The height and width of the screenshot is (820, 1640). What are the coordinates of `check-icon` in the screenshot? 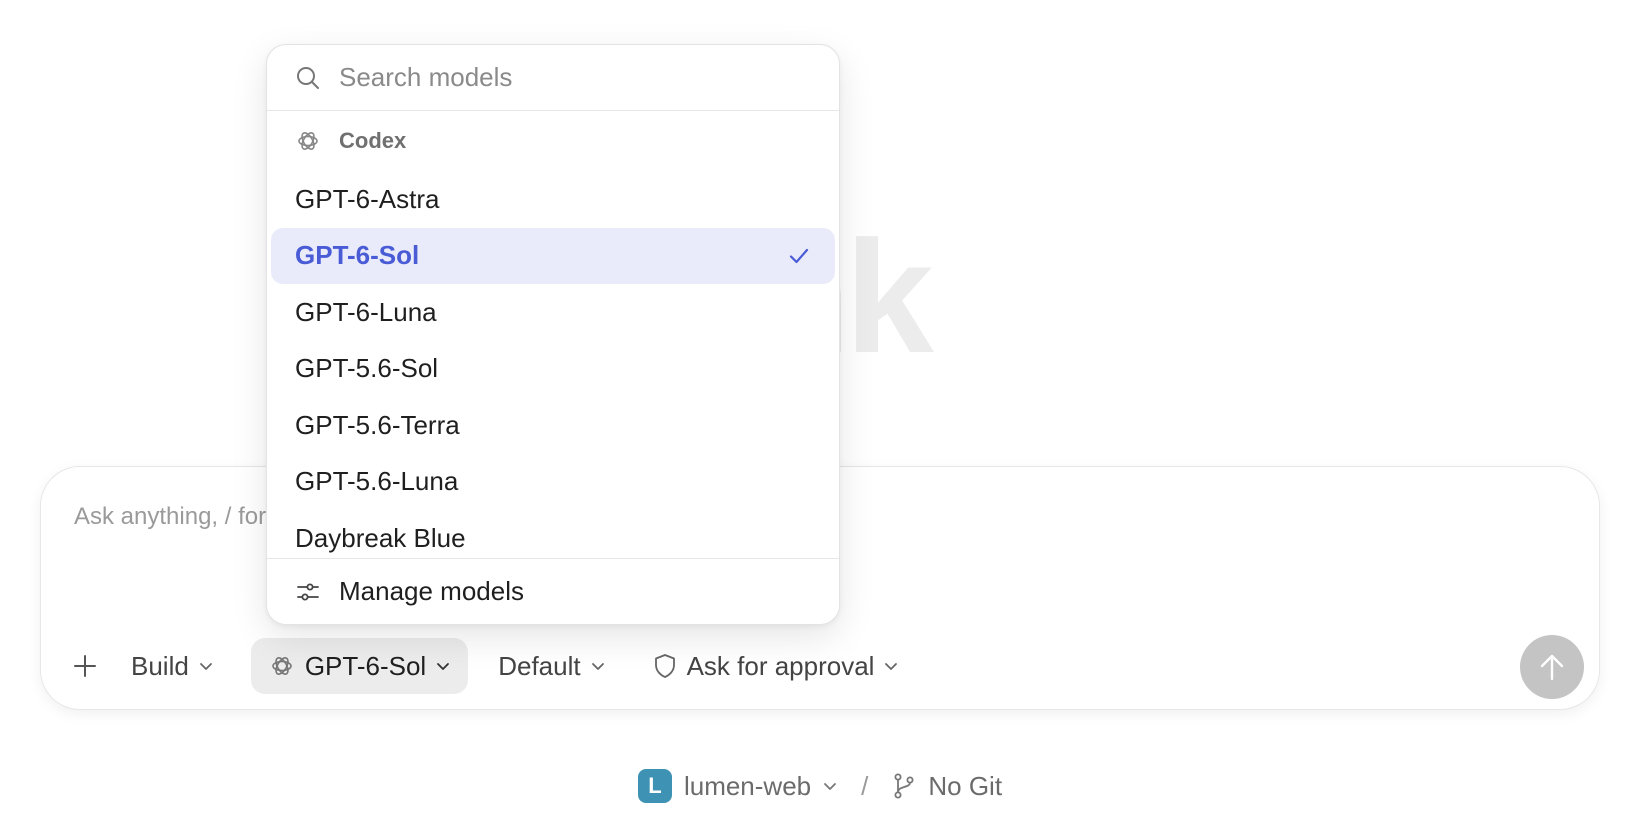 It's located at (799, 255).